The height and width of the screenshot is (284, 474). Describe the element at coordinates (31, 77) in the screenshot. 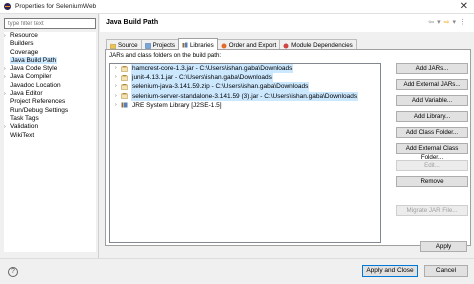

I see `tree-item-label: Java Compiler` at that location.